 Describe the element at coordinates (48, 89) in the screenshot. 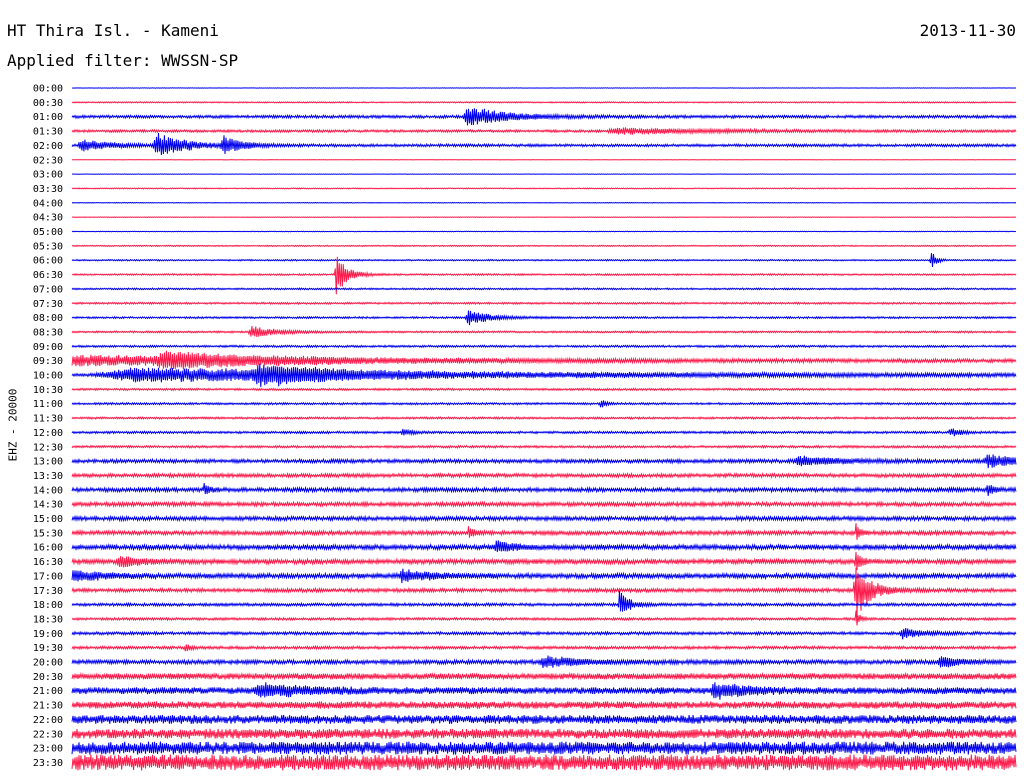

I see `tick-label-0000: 00:00` at that location.